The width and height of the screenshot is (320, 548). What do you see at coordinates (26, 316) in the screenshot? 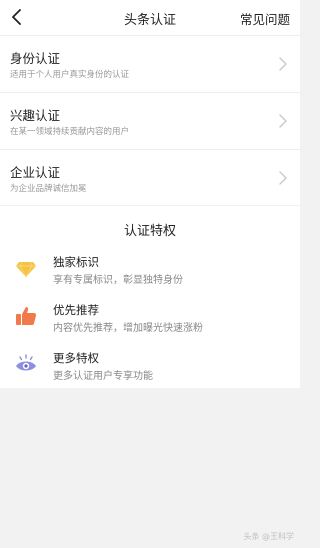
I see `thumbs-up-icon` at bounding box center [26, 316].